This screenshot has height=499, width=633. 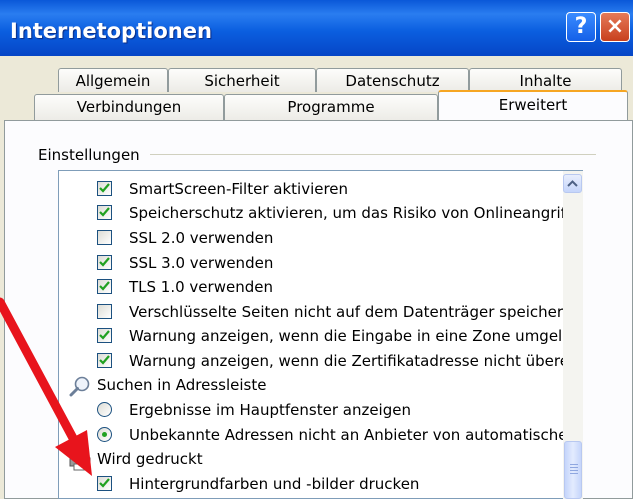 I want to click on group-divider, so click(x=373, y=154).